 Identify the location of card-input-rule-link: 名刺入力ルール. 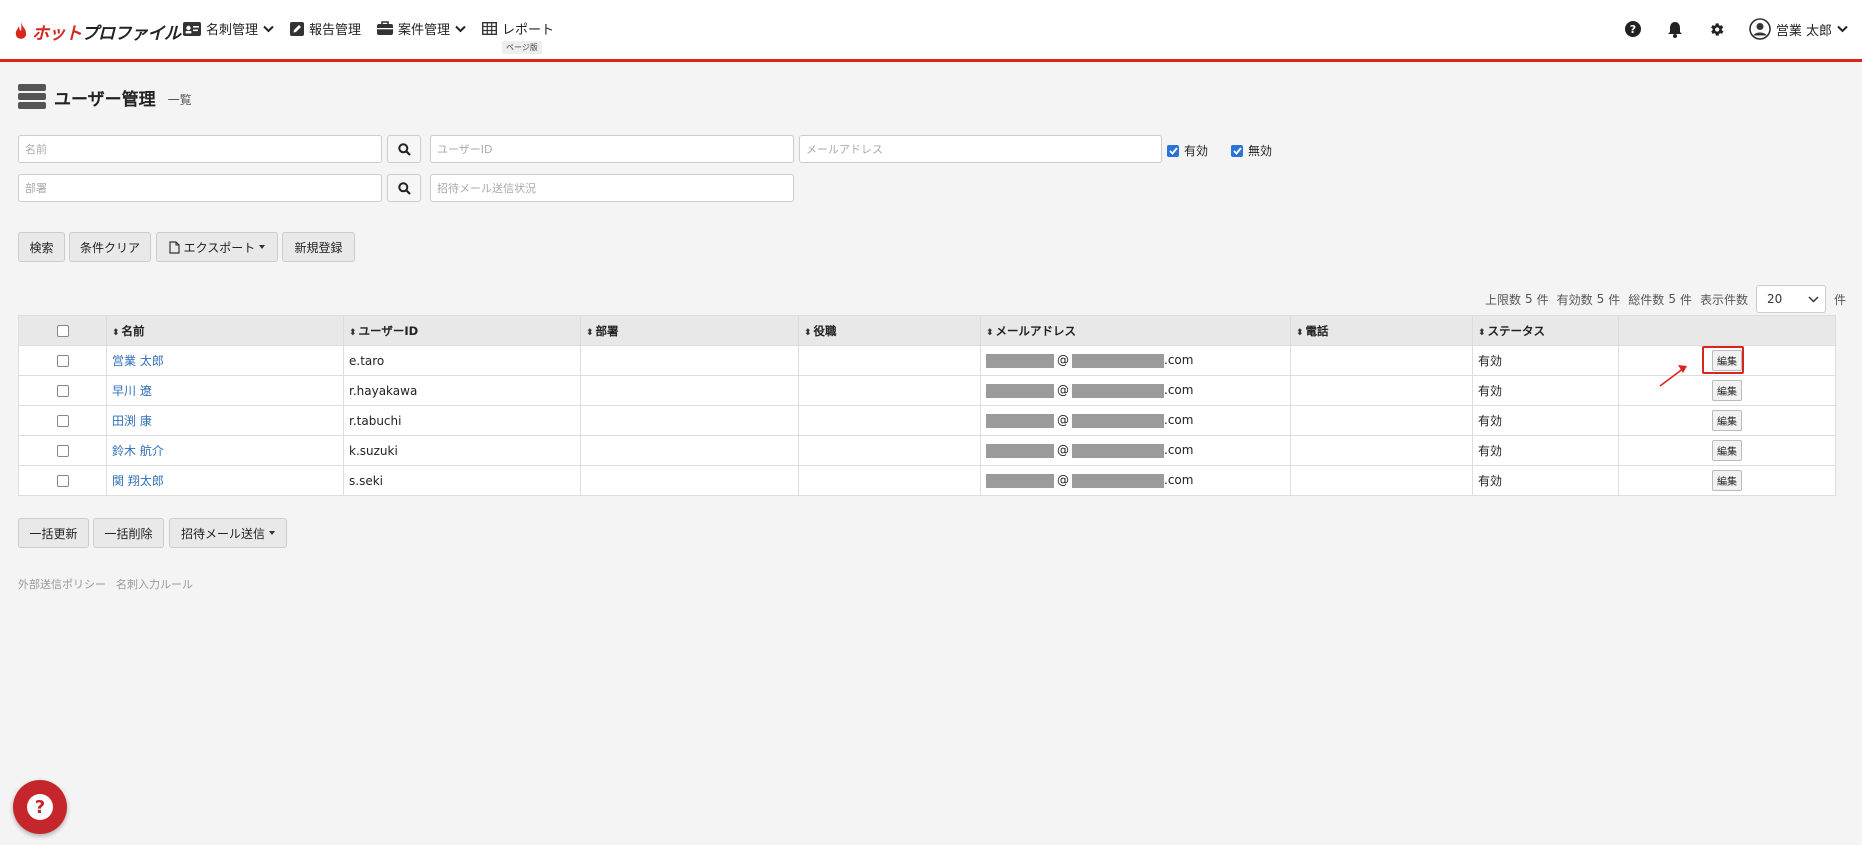
(154, 584).